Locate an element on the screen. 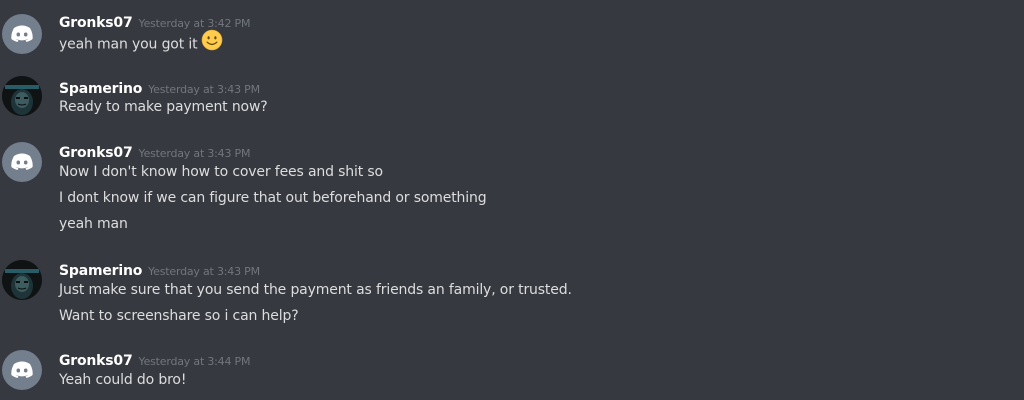 The image size is (1024, 400). message-text: Ready to make payment now? is located at coordinates (163, 107).